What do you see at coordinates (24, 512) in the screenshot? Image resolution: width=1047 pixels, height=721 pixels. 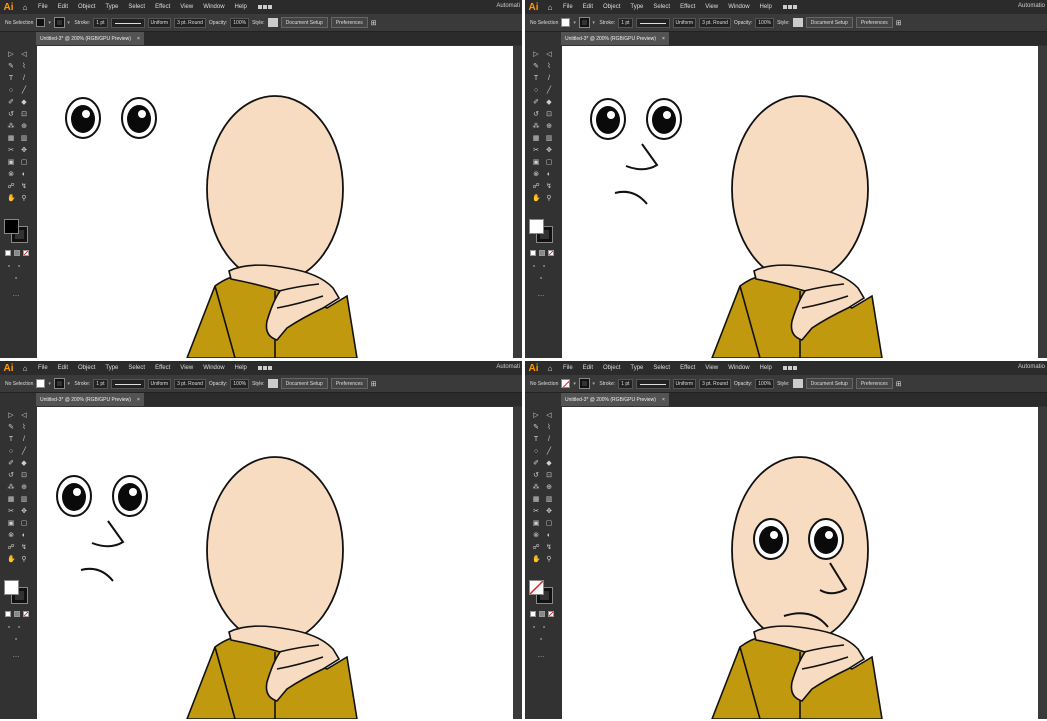 I see `tool-icon: ✥` at bounding box center [24, 512].